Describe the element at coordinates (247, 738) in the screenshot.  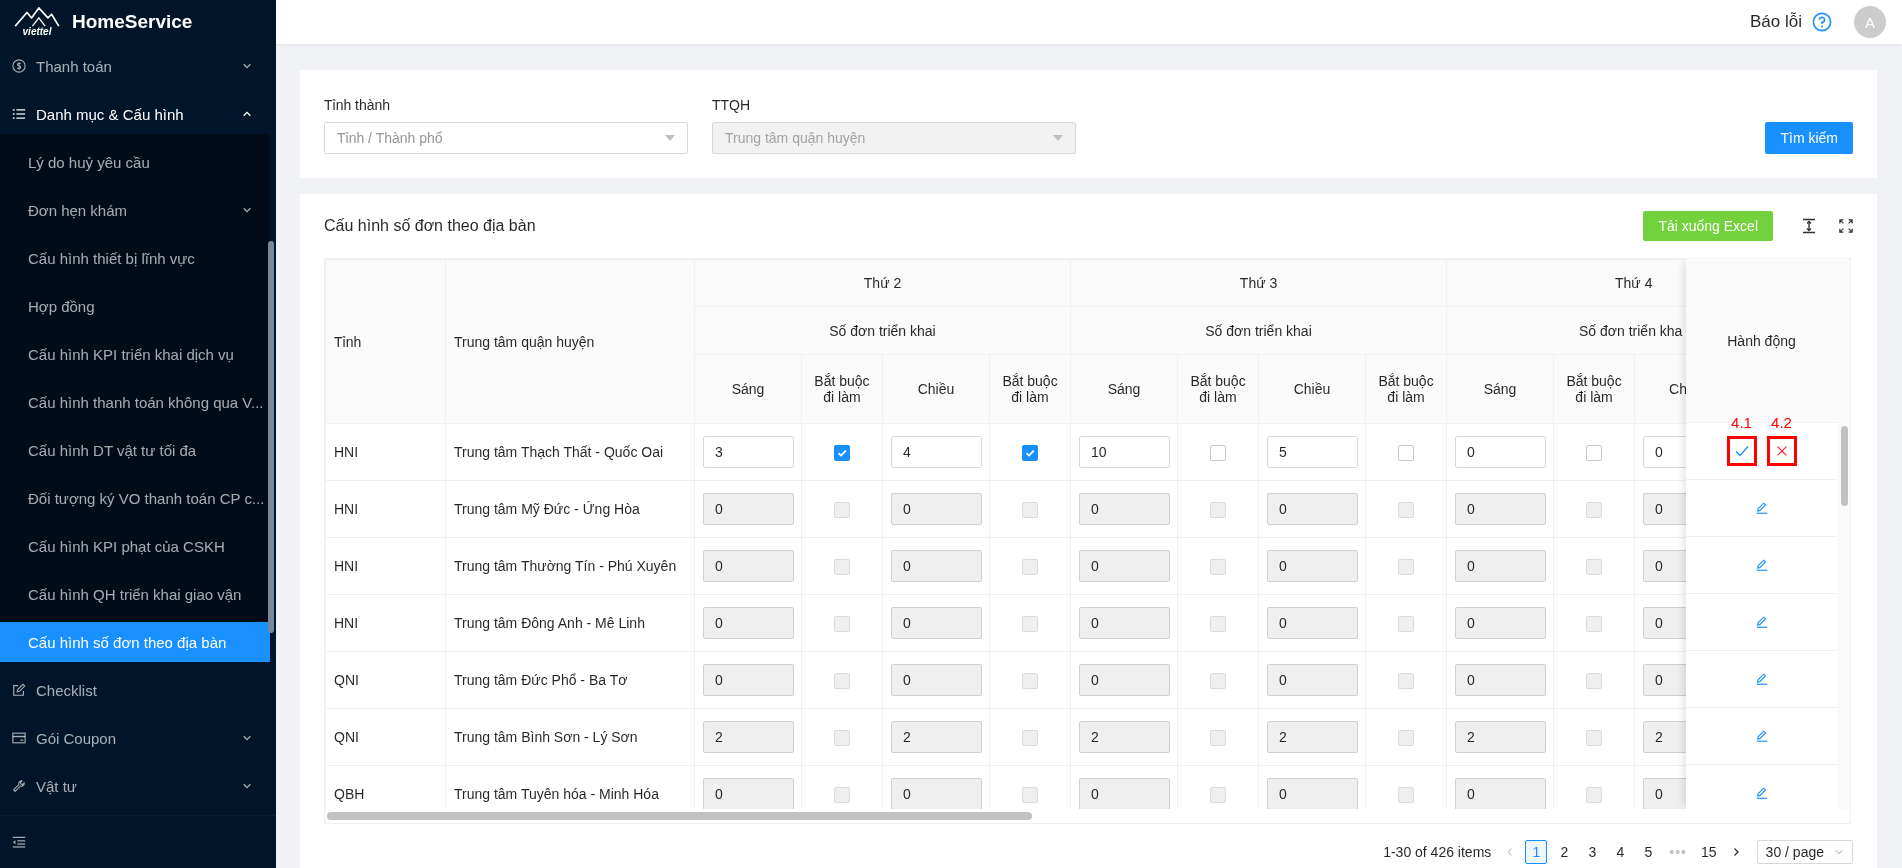
I see `caret-icon` at that location.